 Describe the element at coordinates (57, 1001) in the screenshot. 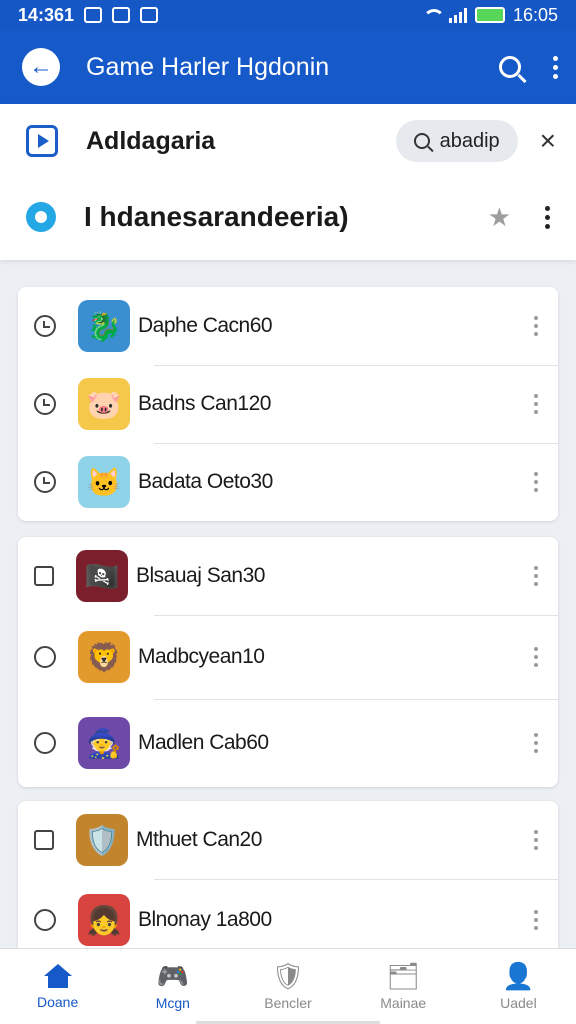

I see `nav-label: Doane` at that location.